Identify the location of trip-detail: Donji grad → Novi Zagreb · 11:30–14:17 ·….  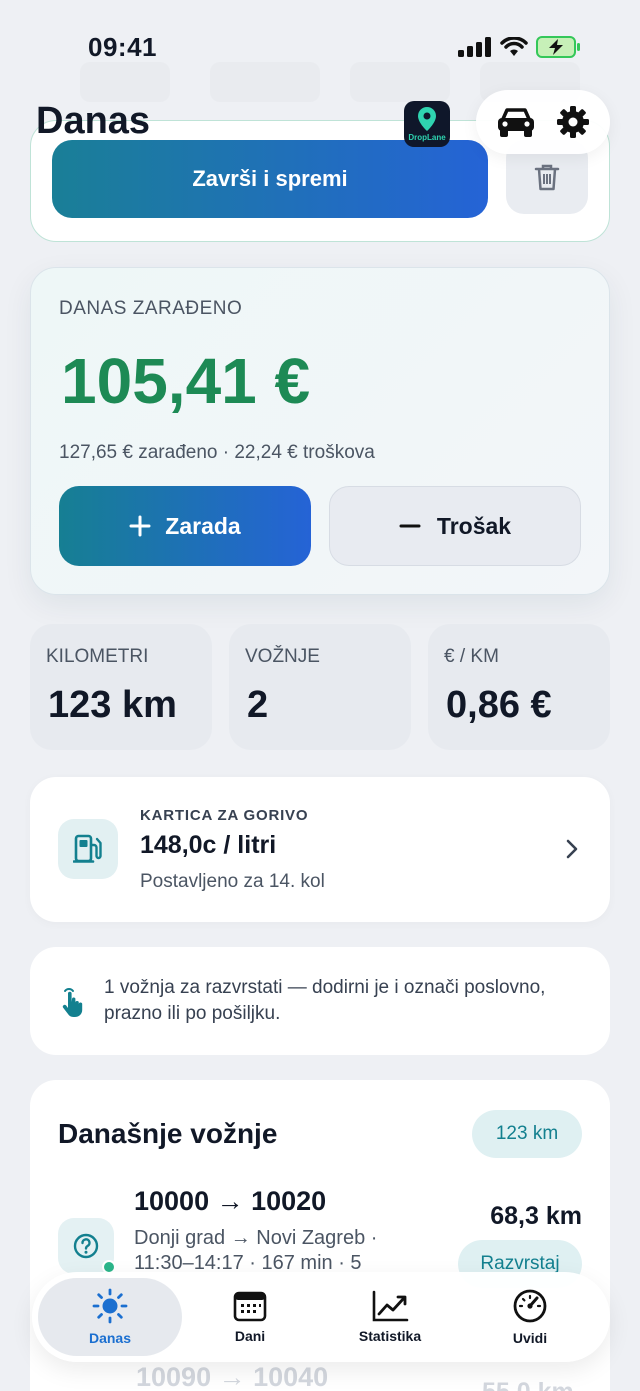
(256, 1250).